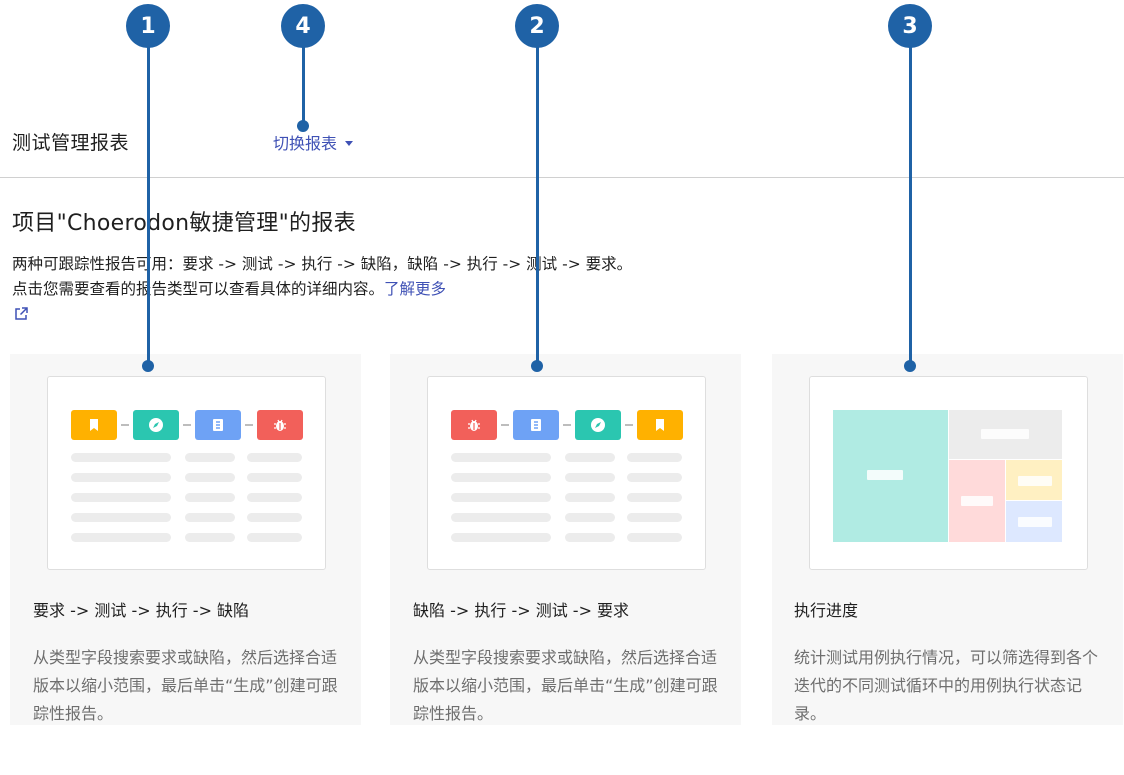  Describe the element at coordinates (947, 476) in the screenshot. I see `progress-mosaic` at that location.